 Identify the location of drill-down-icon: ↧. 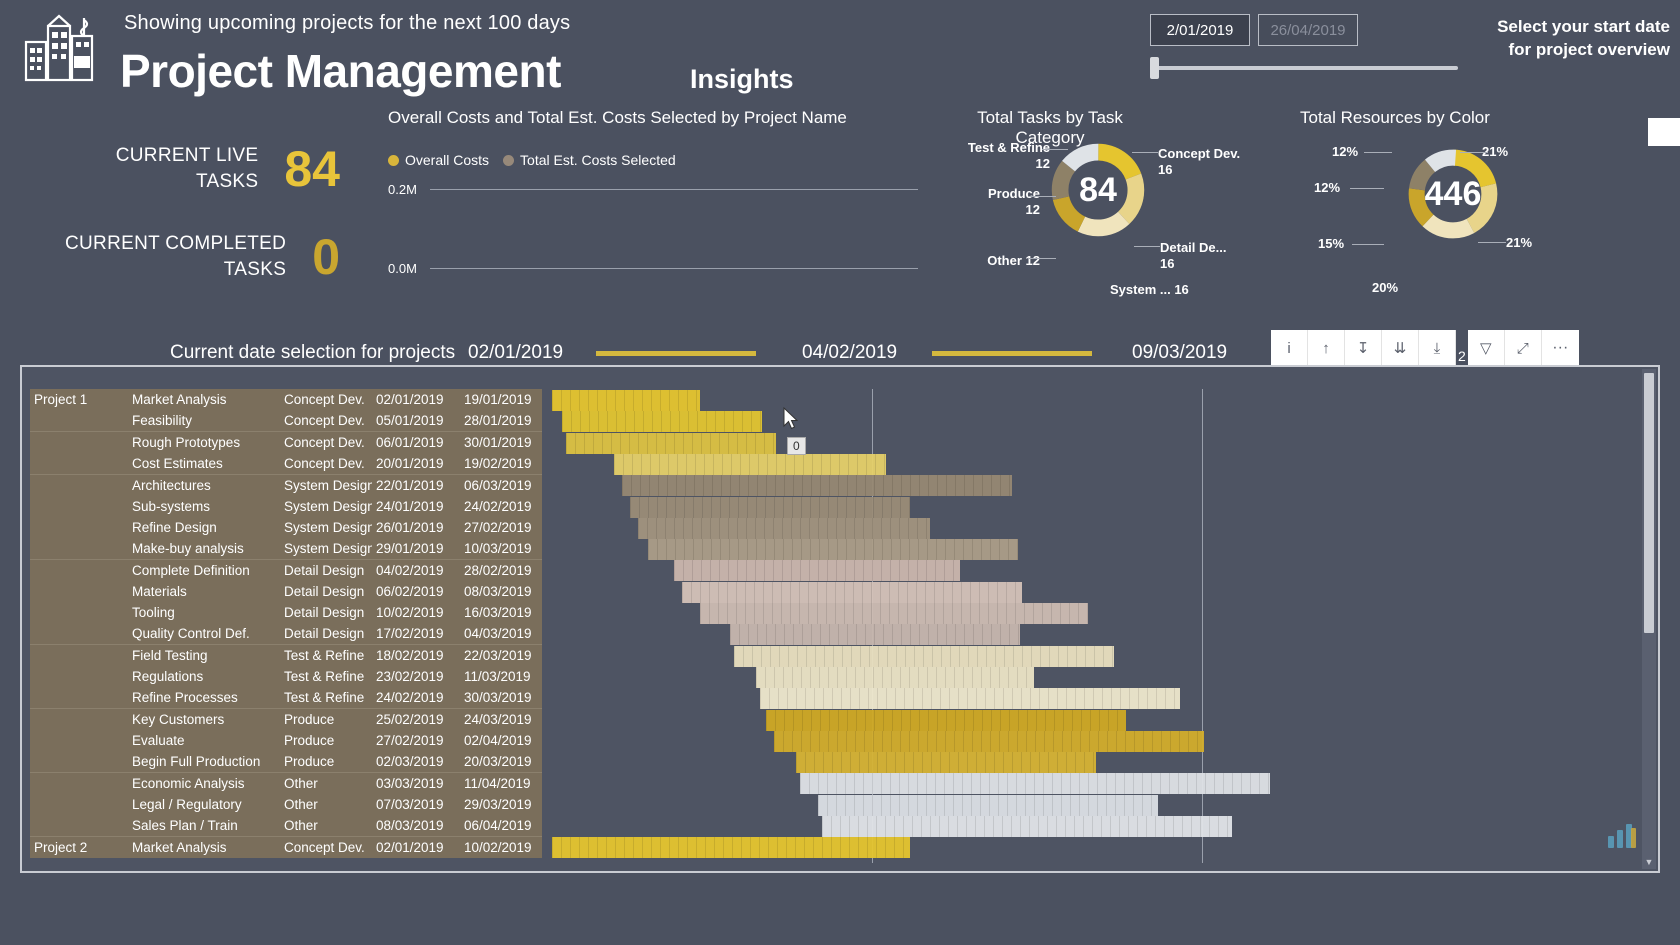
(1363, 348).